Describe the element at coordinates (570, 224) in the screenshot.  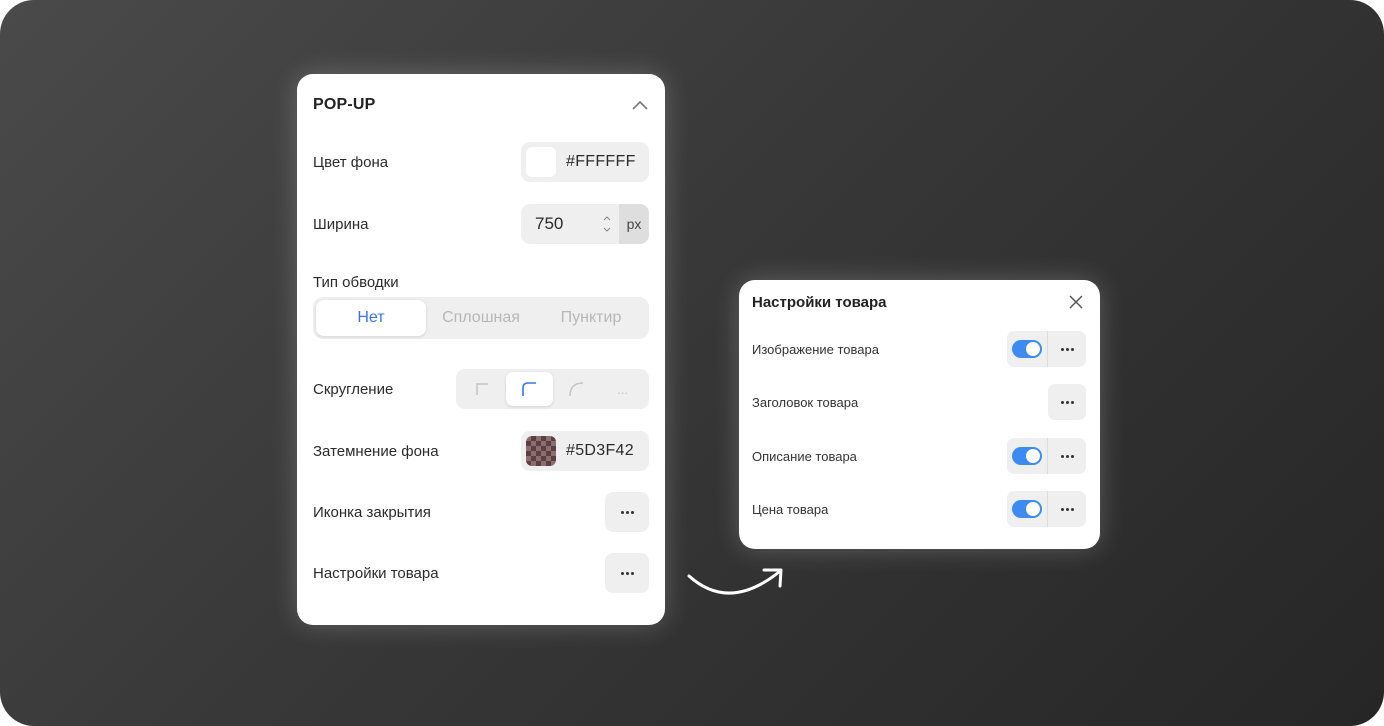
I see `width-input: 750` at that location.